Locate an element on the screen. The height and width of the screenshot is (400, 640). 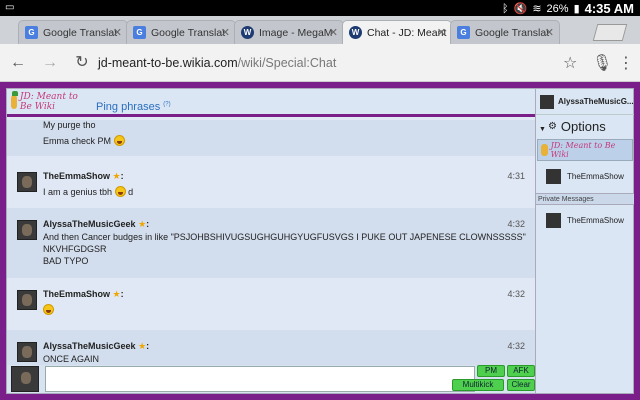
new-tab-button is located at coordinates (610, 32).